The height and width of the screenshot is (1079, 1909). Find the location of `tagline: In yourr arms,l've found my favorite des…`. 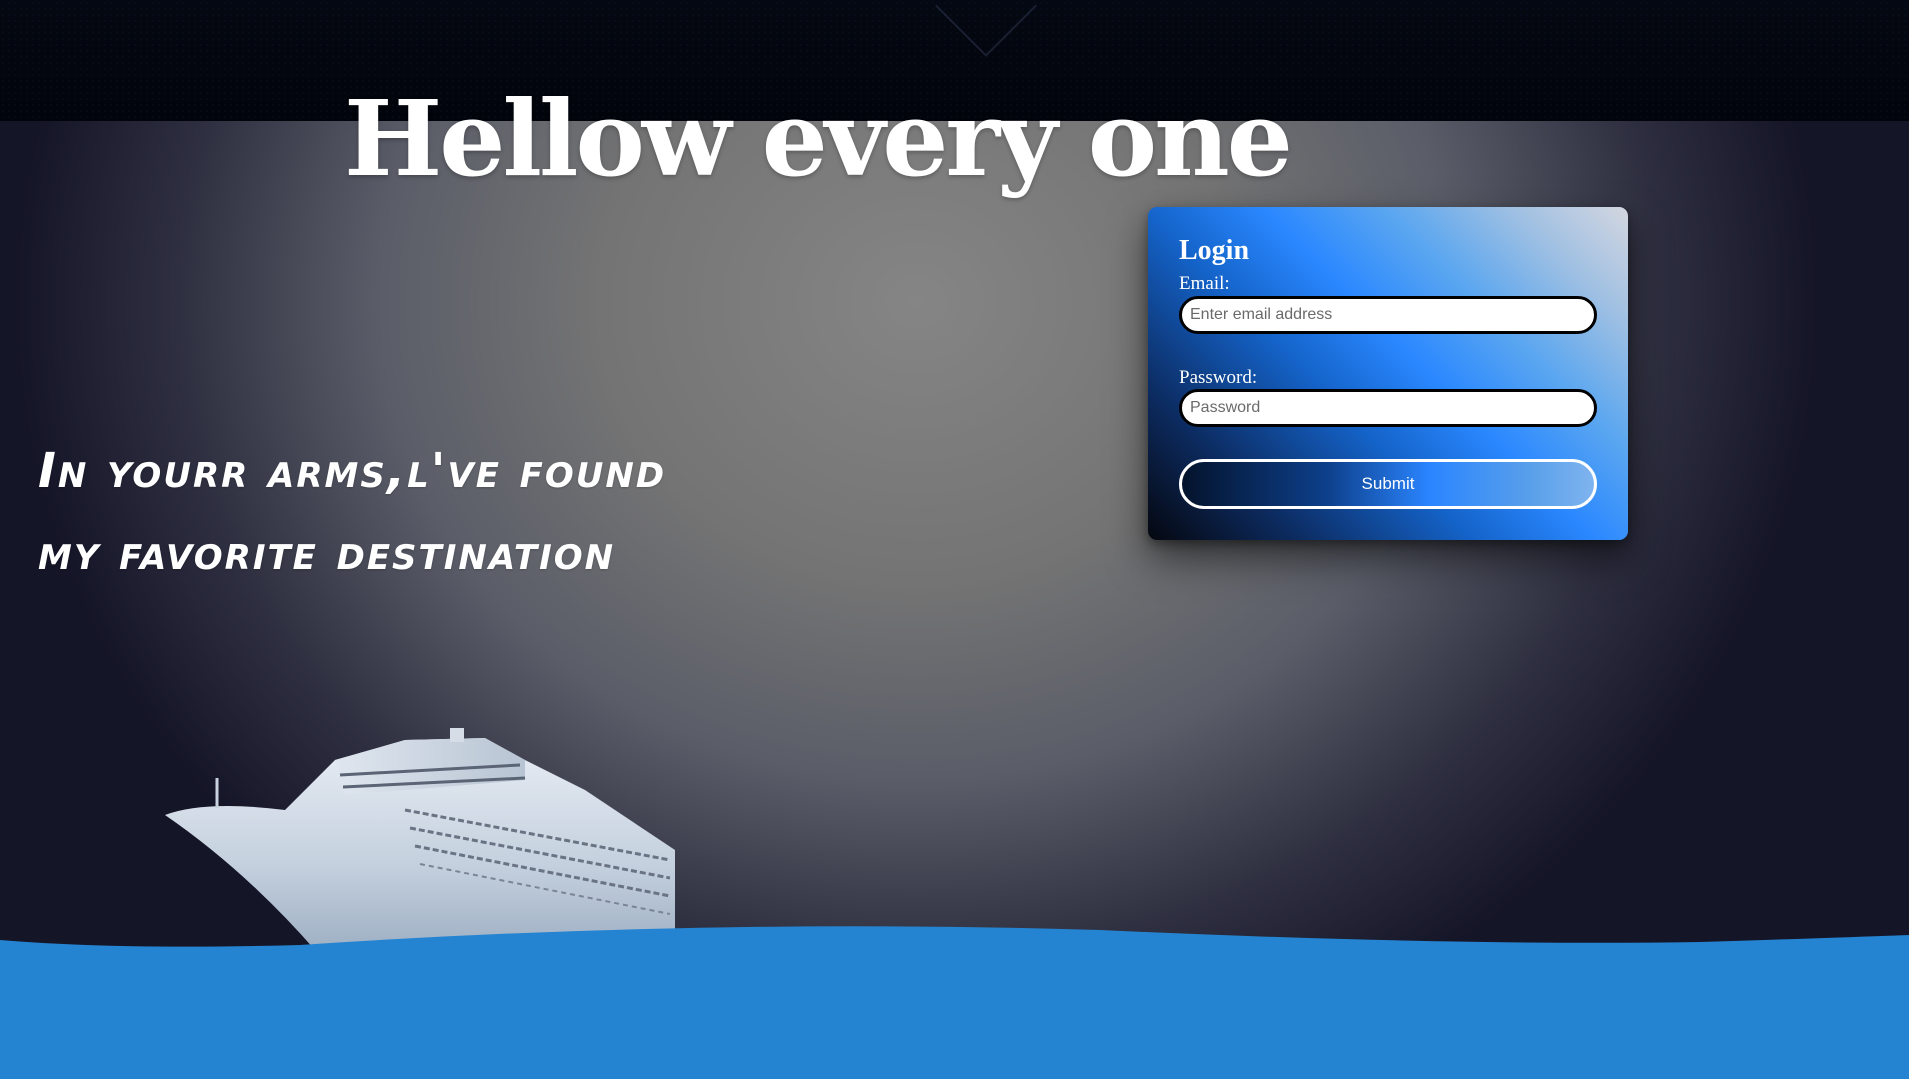

tagline: In yourr arms,l've found my favorite des… is located at coordinates (418, 512).